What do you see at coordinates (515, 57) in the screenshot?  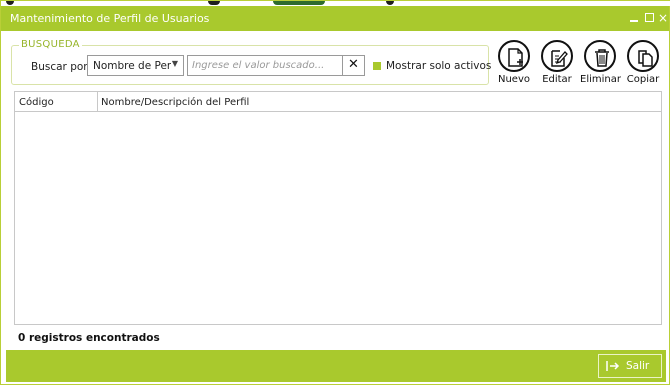 I see `new-document-icon` at bounding box center [515, 57].